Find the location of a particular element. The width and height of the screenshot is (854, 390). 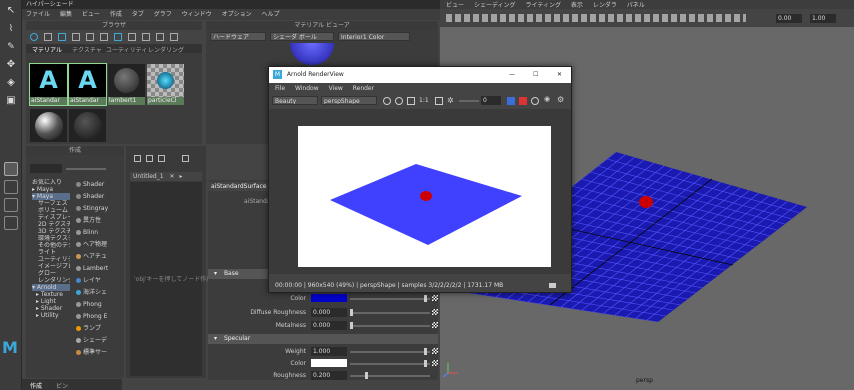

menu-edit: 編集 is located at coordinates (66, 14).